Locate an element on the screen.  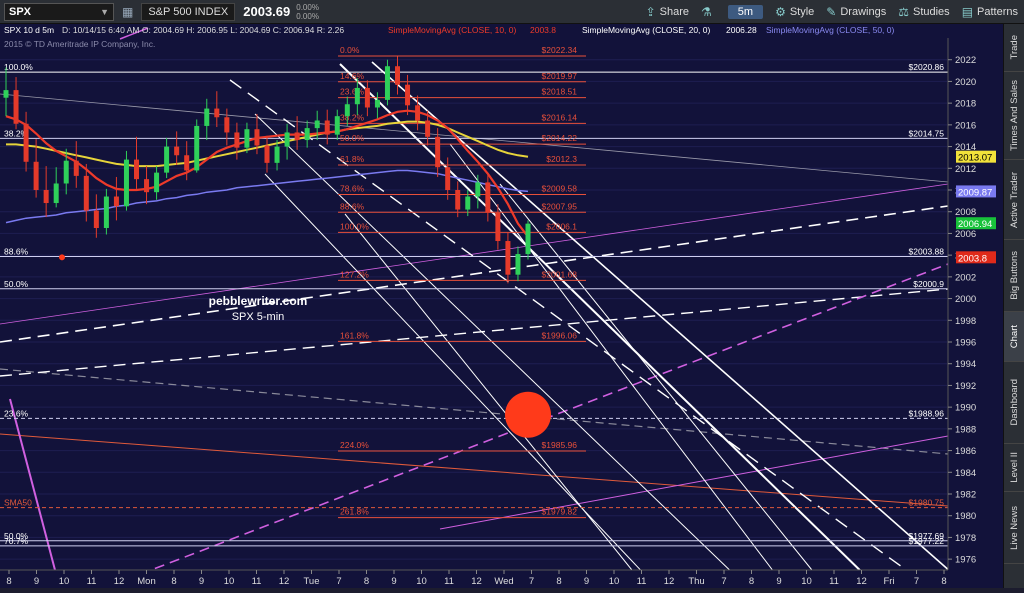
y-tick-label: 1978 is located at coordinates (965, 538).